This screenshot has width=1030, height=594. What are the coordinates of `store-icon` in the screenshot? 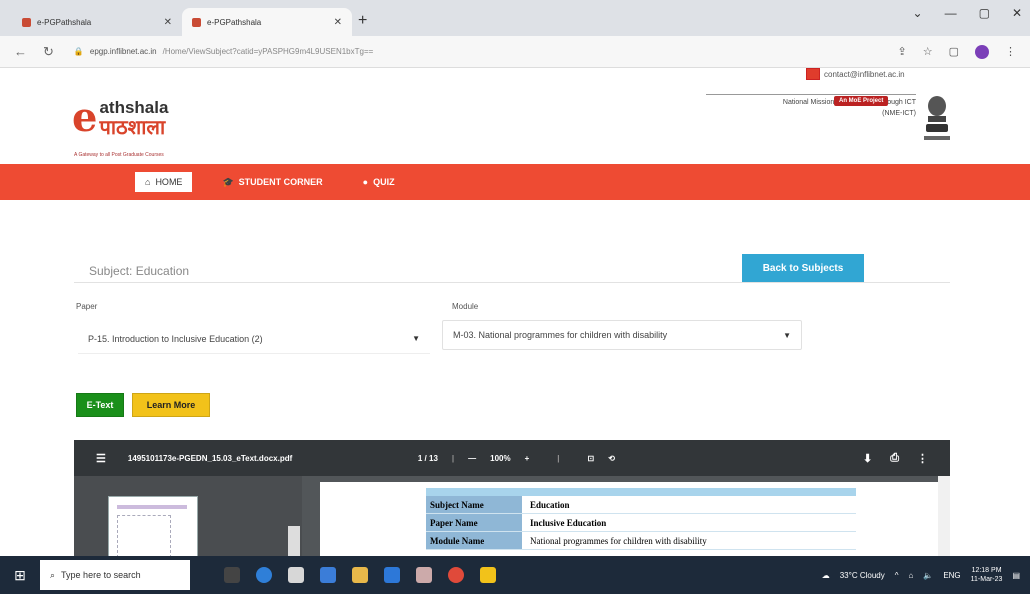 It's located at (296, 575).